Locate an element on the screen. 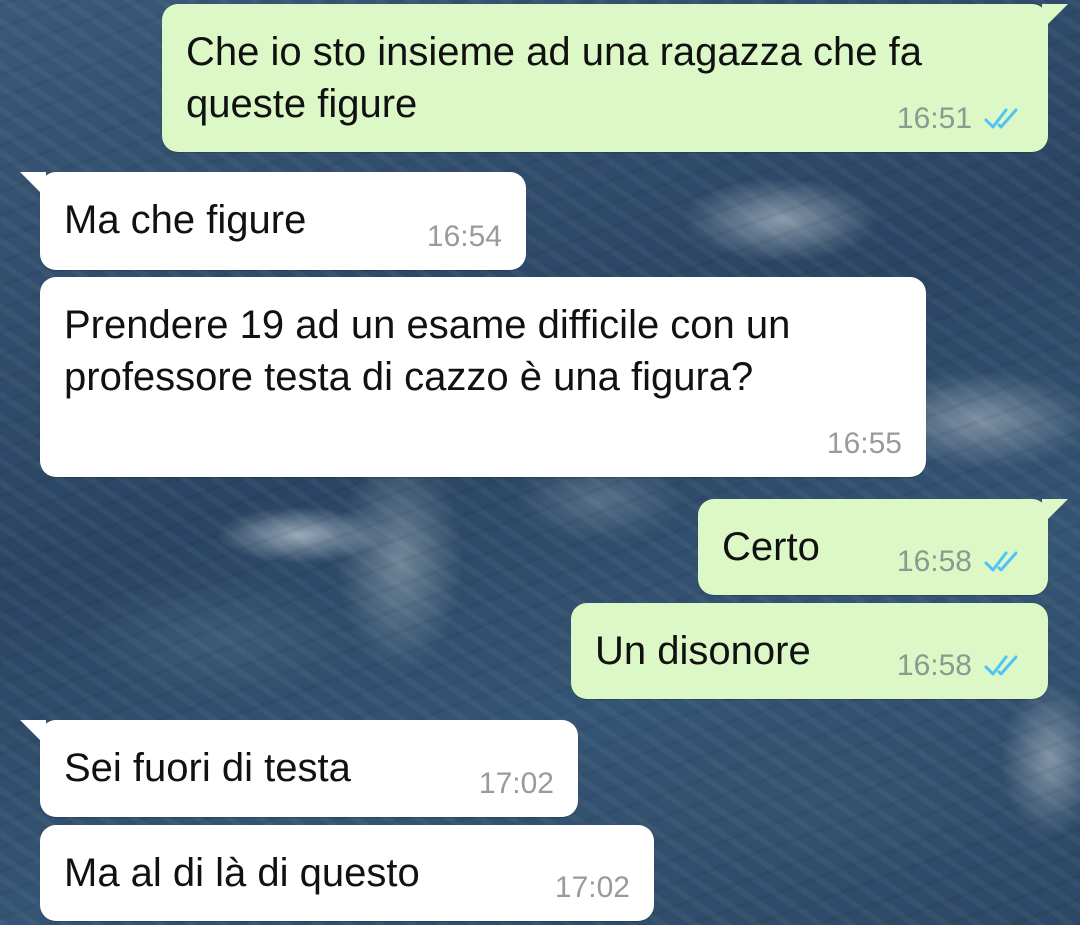 Image resolution: width=1080 pixels, height=925 pixels. message-meta: 16:51 is located at coordinates (960, 119).